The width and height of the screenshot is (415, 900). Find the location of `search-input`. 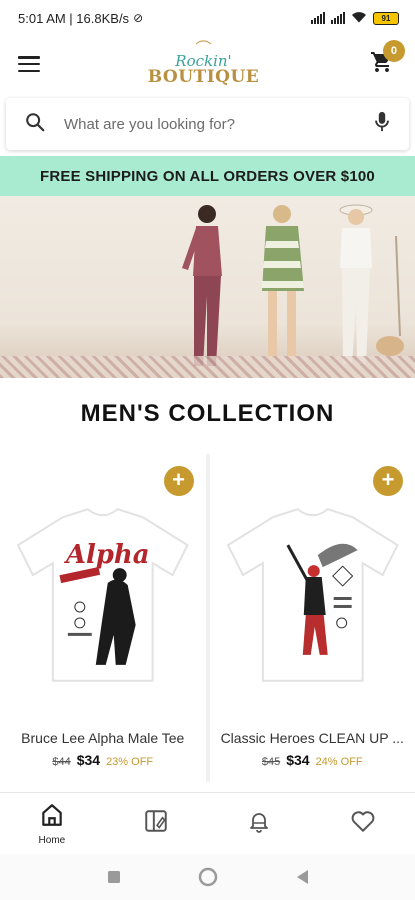

search-input is located at coordinates (218, 124).